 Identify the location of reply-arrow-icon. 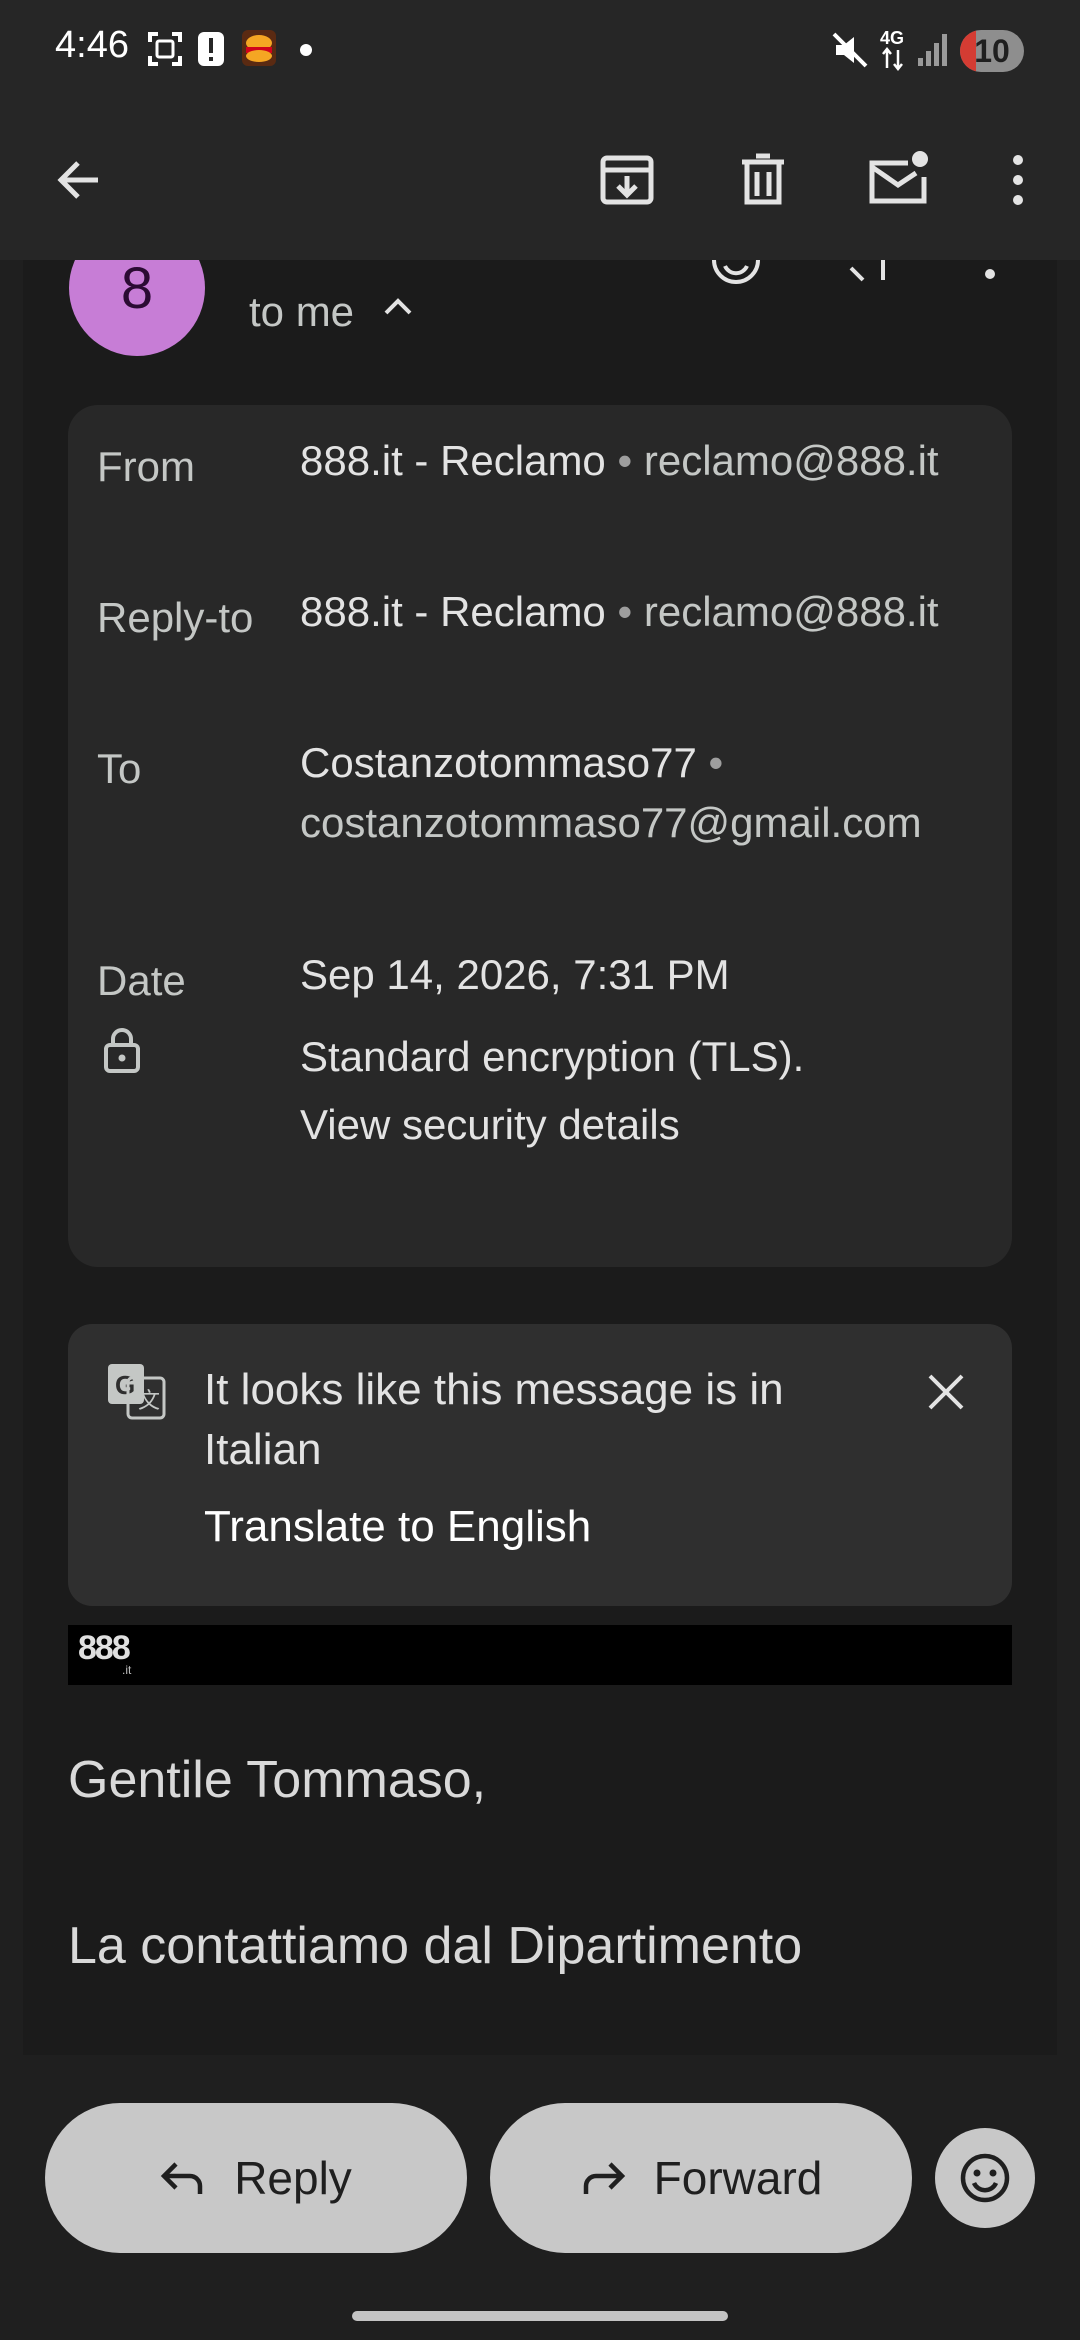
(182, 2178).